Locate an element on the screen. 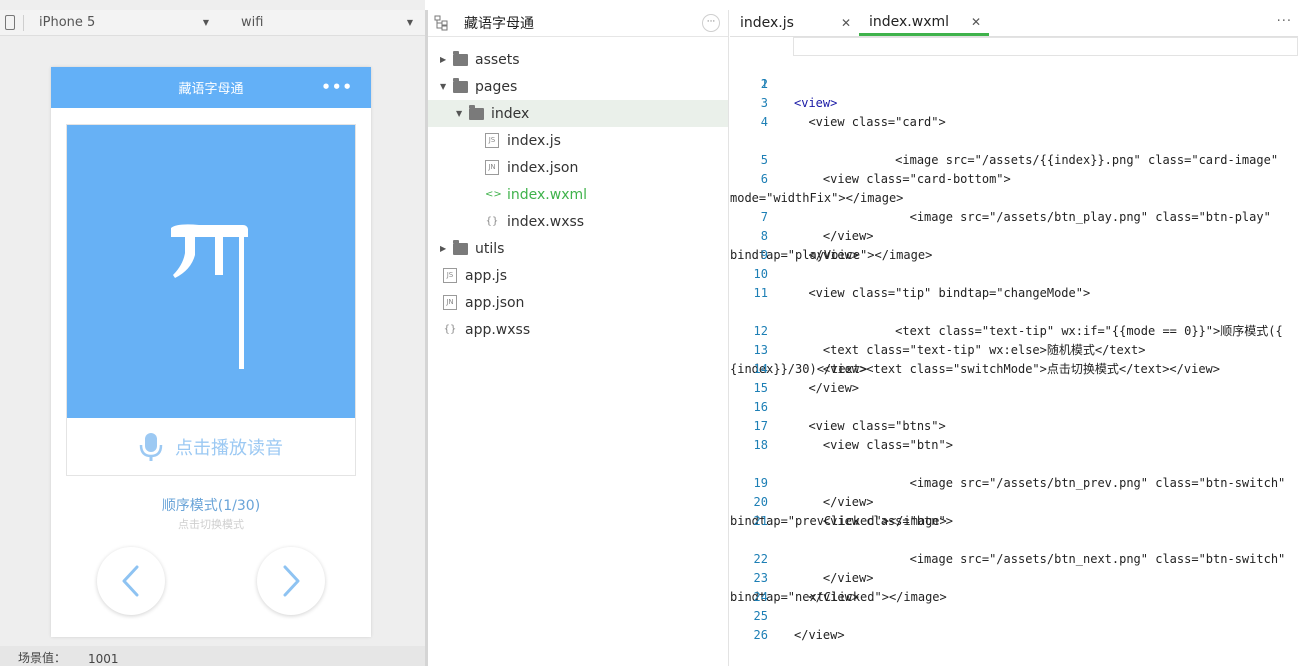  tree-item-app-js: JS app.js is located at coordinates (578, 275).